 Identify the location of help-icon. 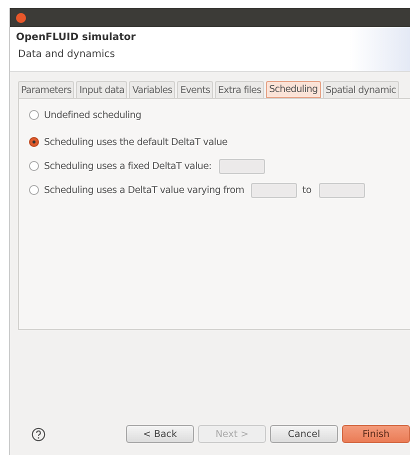
(38, 434).